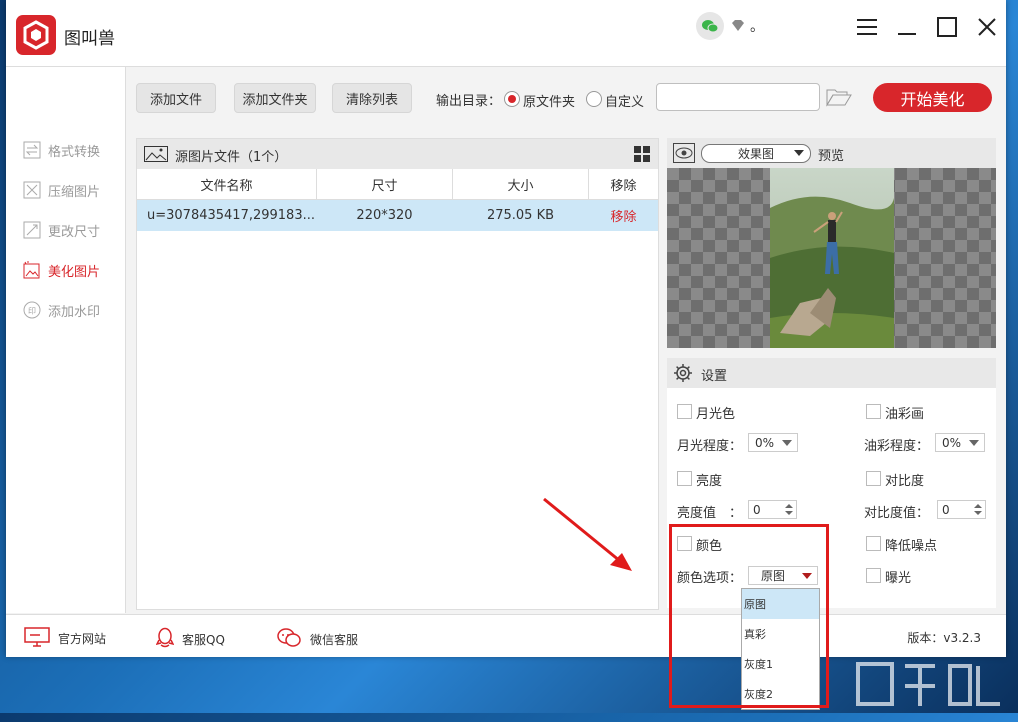 The width and height of the screenshot is (1018, 722). What do you see at coordinates (757, 509) in the screenshot?
I see `brightness-value: 0` at bounding box center [757, 509].